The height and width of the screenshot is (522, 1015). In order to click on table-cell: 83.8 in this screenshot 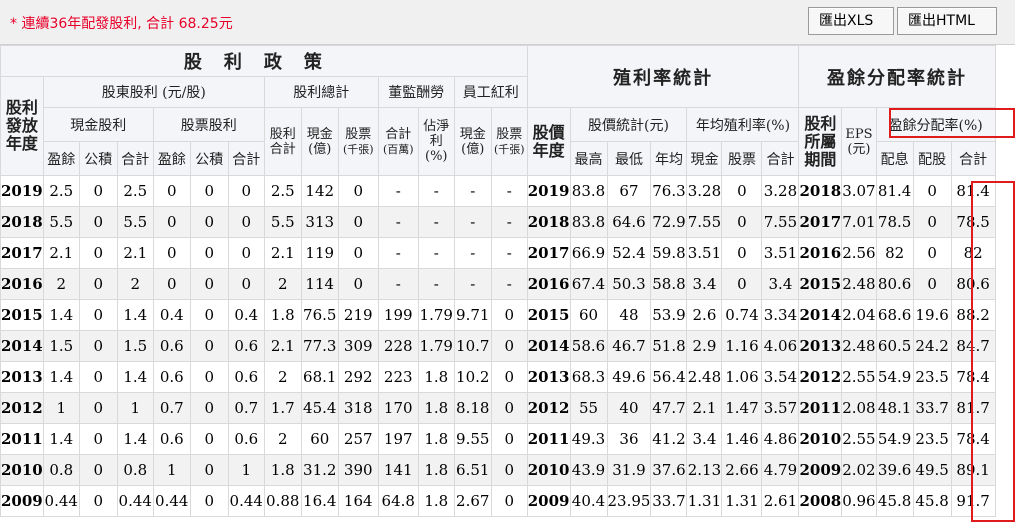, I will do `click(588, 222)`.